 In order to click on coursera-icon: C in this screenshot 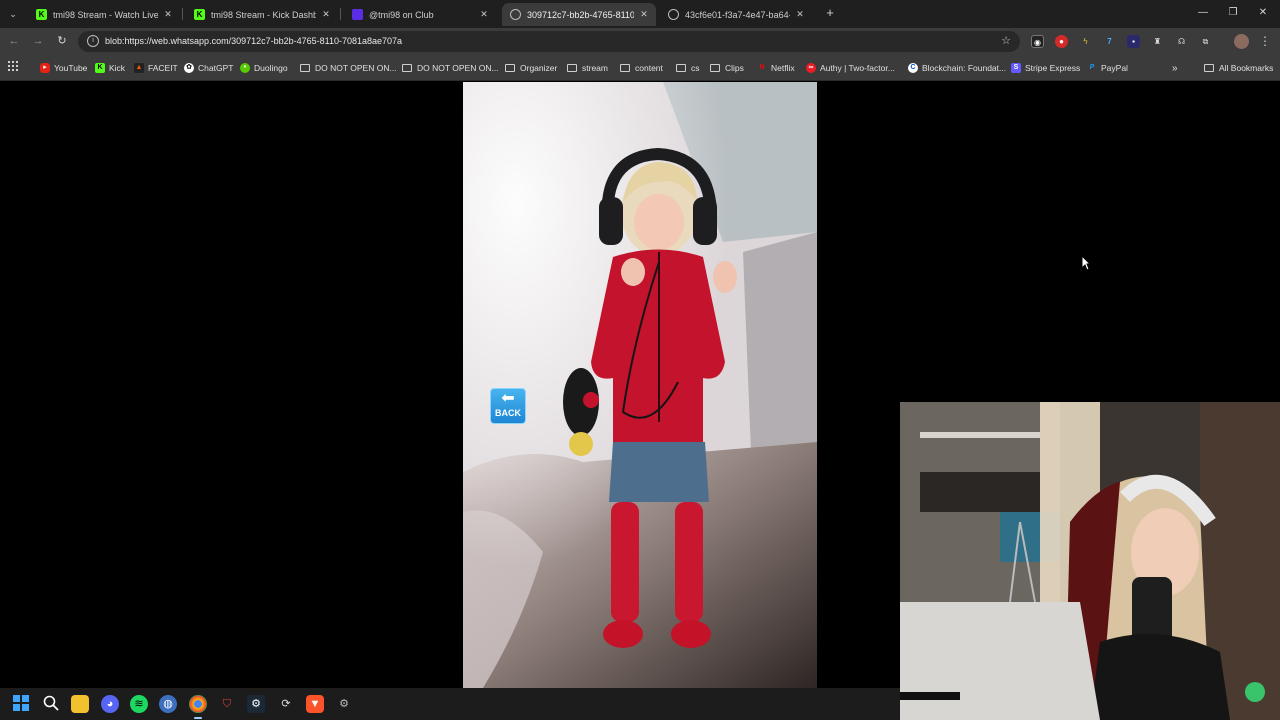, I will do `click(913, 68)`.